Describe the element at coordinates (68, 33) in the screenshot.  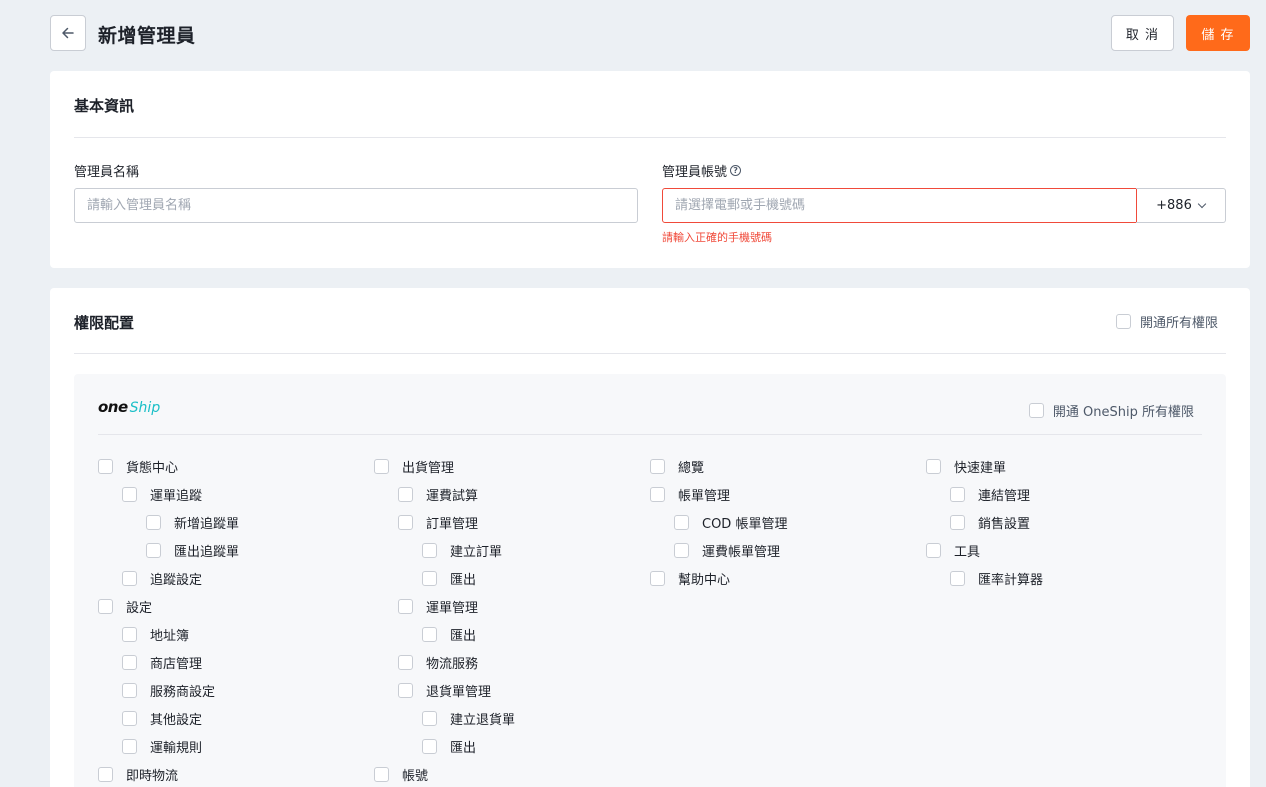
I see `back-button` at that location.